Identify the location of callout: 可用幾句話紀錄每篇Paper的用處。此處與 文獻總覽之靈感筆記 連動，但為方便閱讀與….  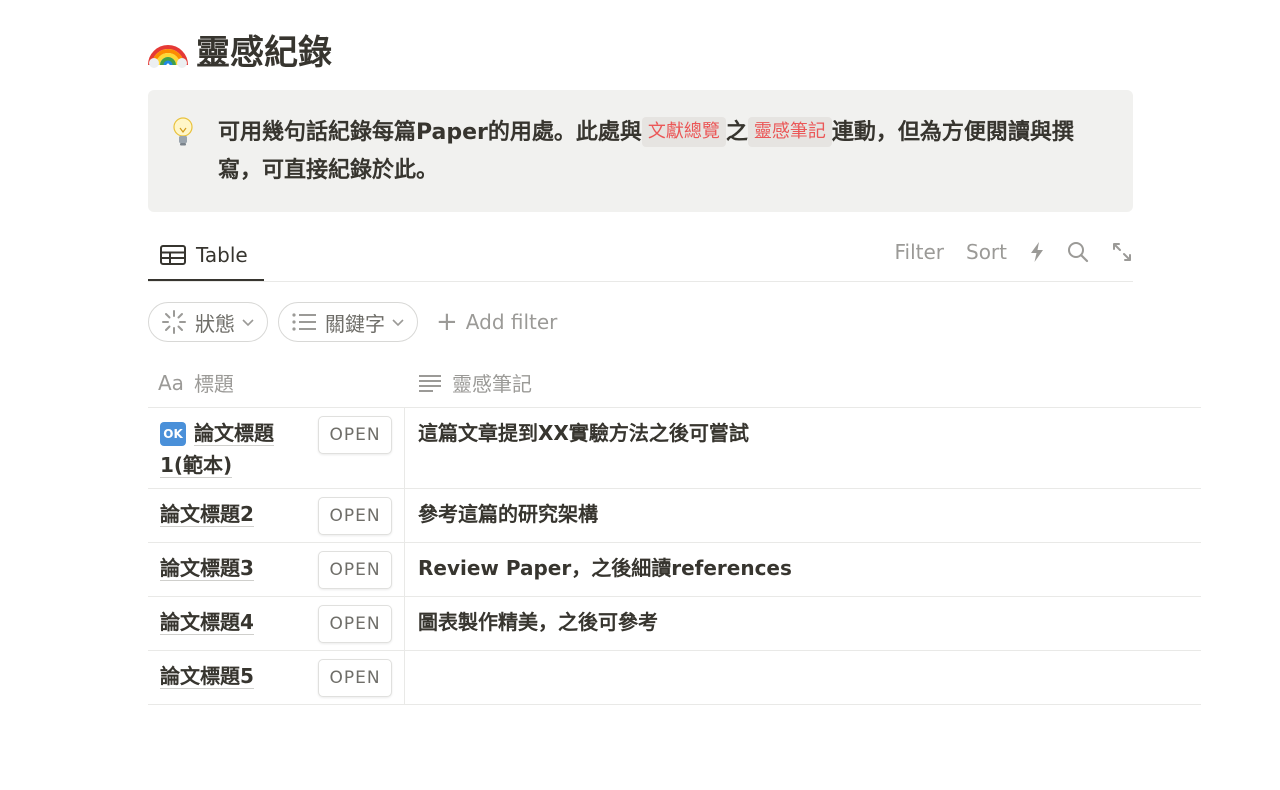
(640, 151).